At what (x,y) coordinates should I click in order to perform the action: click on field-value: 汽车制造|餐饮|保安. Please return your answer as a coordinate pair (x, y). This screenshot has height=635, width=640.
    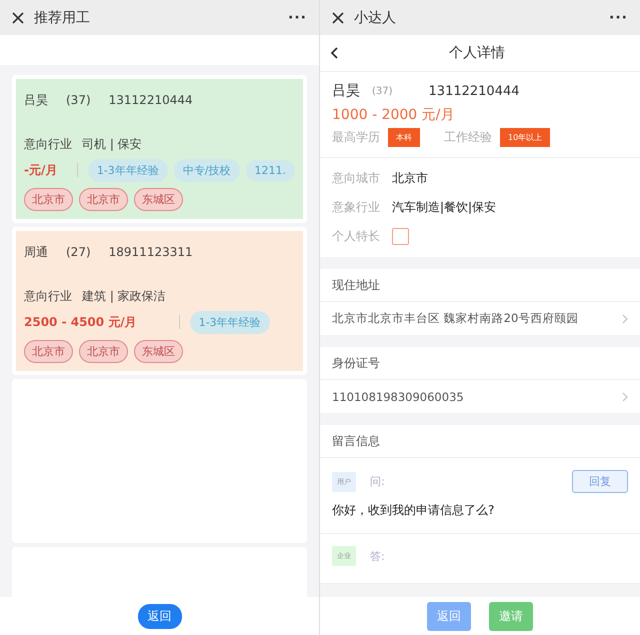
    Looking at the image, I should click on (444, 207).